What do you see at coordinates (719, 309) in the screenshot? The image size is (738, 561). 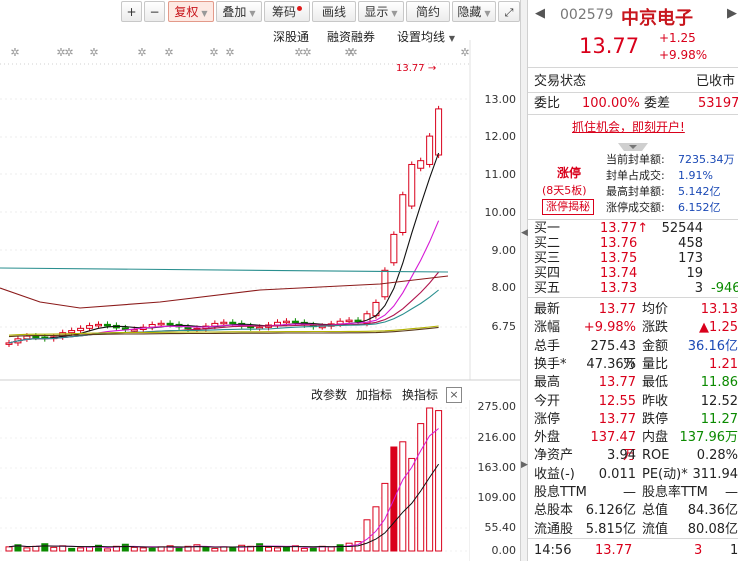 I see `stat-value: 13.13` at bounding box center [719, 309].